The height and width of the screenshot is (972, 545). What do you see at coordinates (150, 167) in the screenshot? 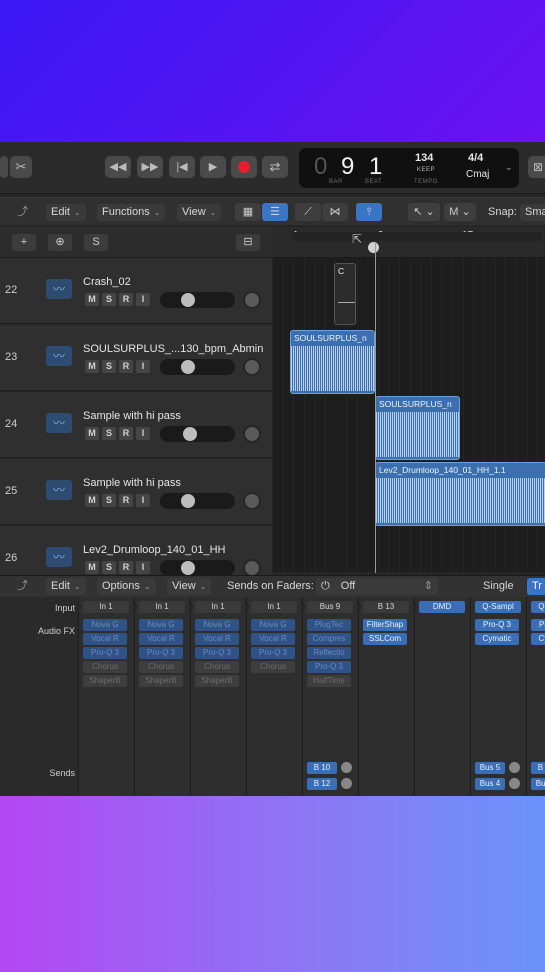
I see `fast-forward-icon: ▶▶` at bounding box center [150, 167].